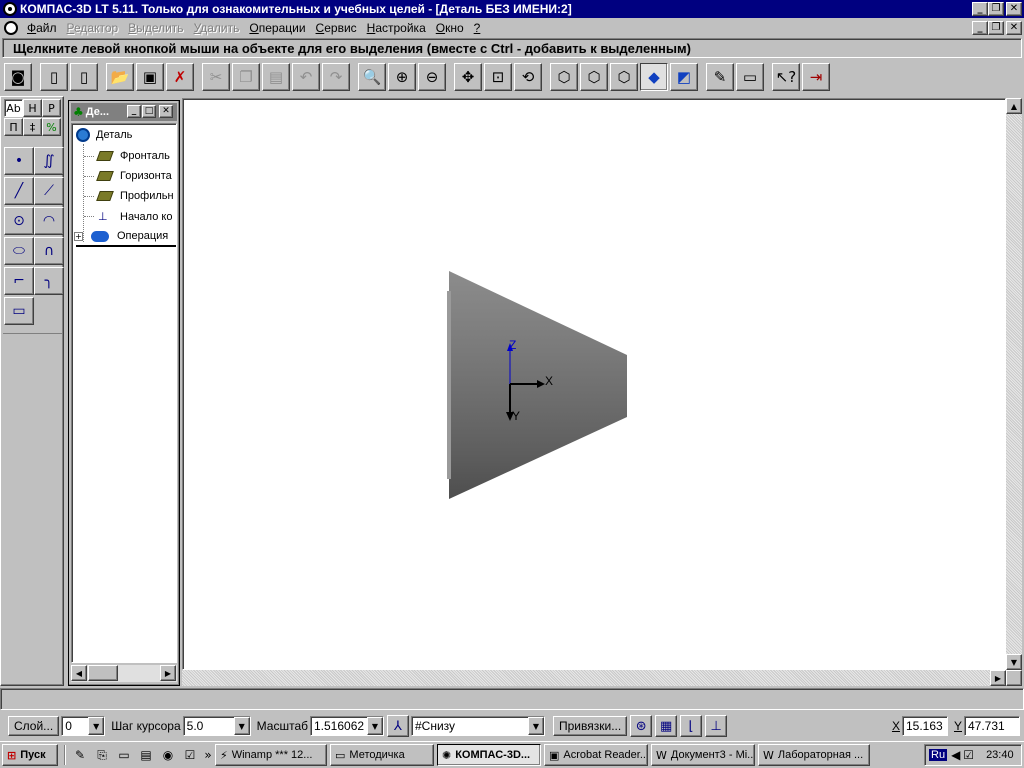 This screenshot has height=768, width=1024. Describe the element at coordinates (786, 77) in the screenshot. I see `help-pointer-icon: ↖?` at that location.